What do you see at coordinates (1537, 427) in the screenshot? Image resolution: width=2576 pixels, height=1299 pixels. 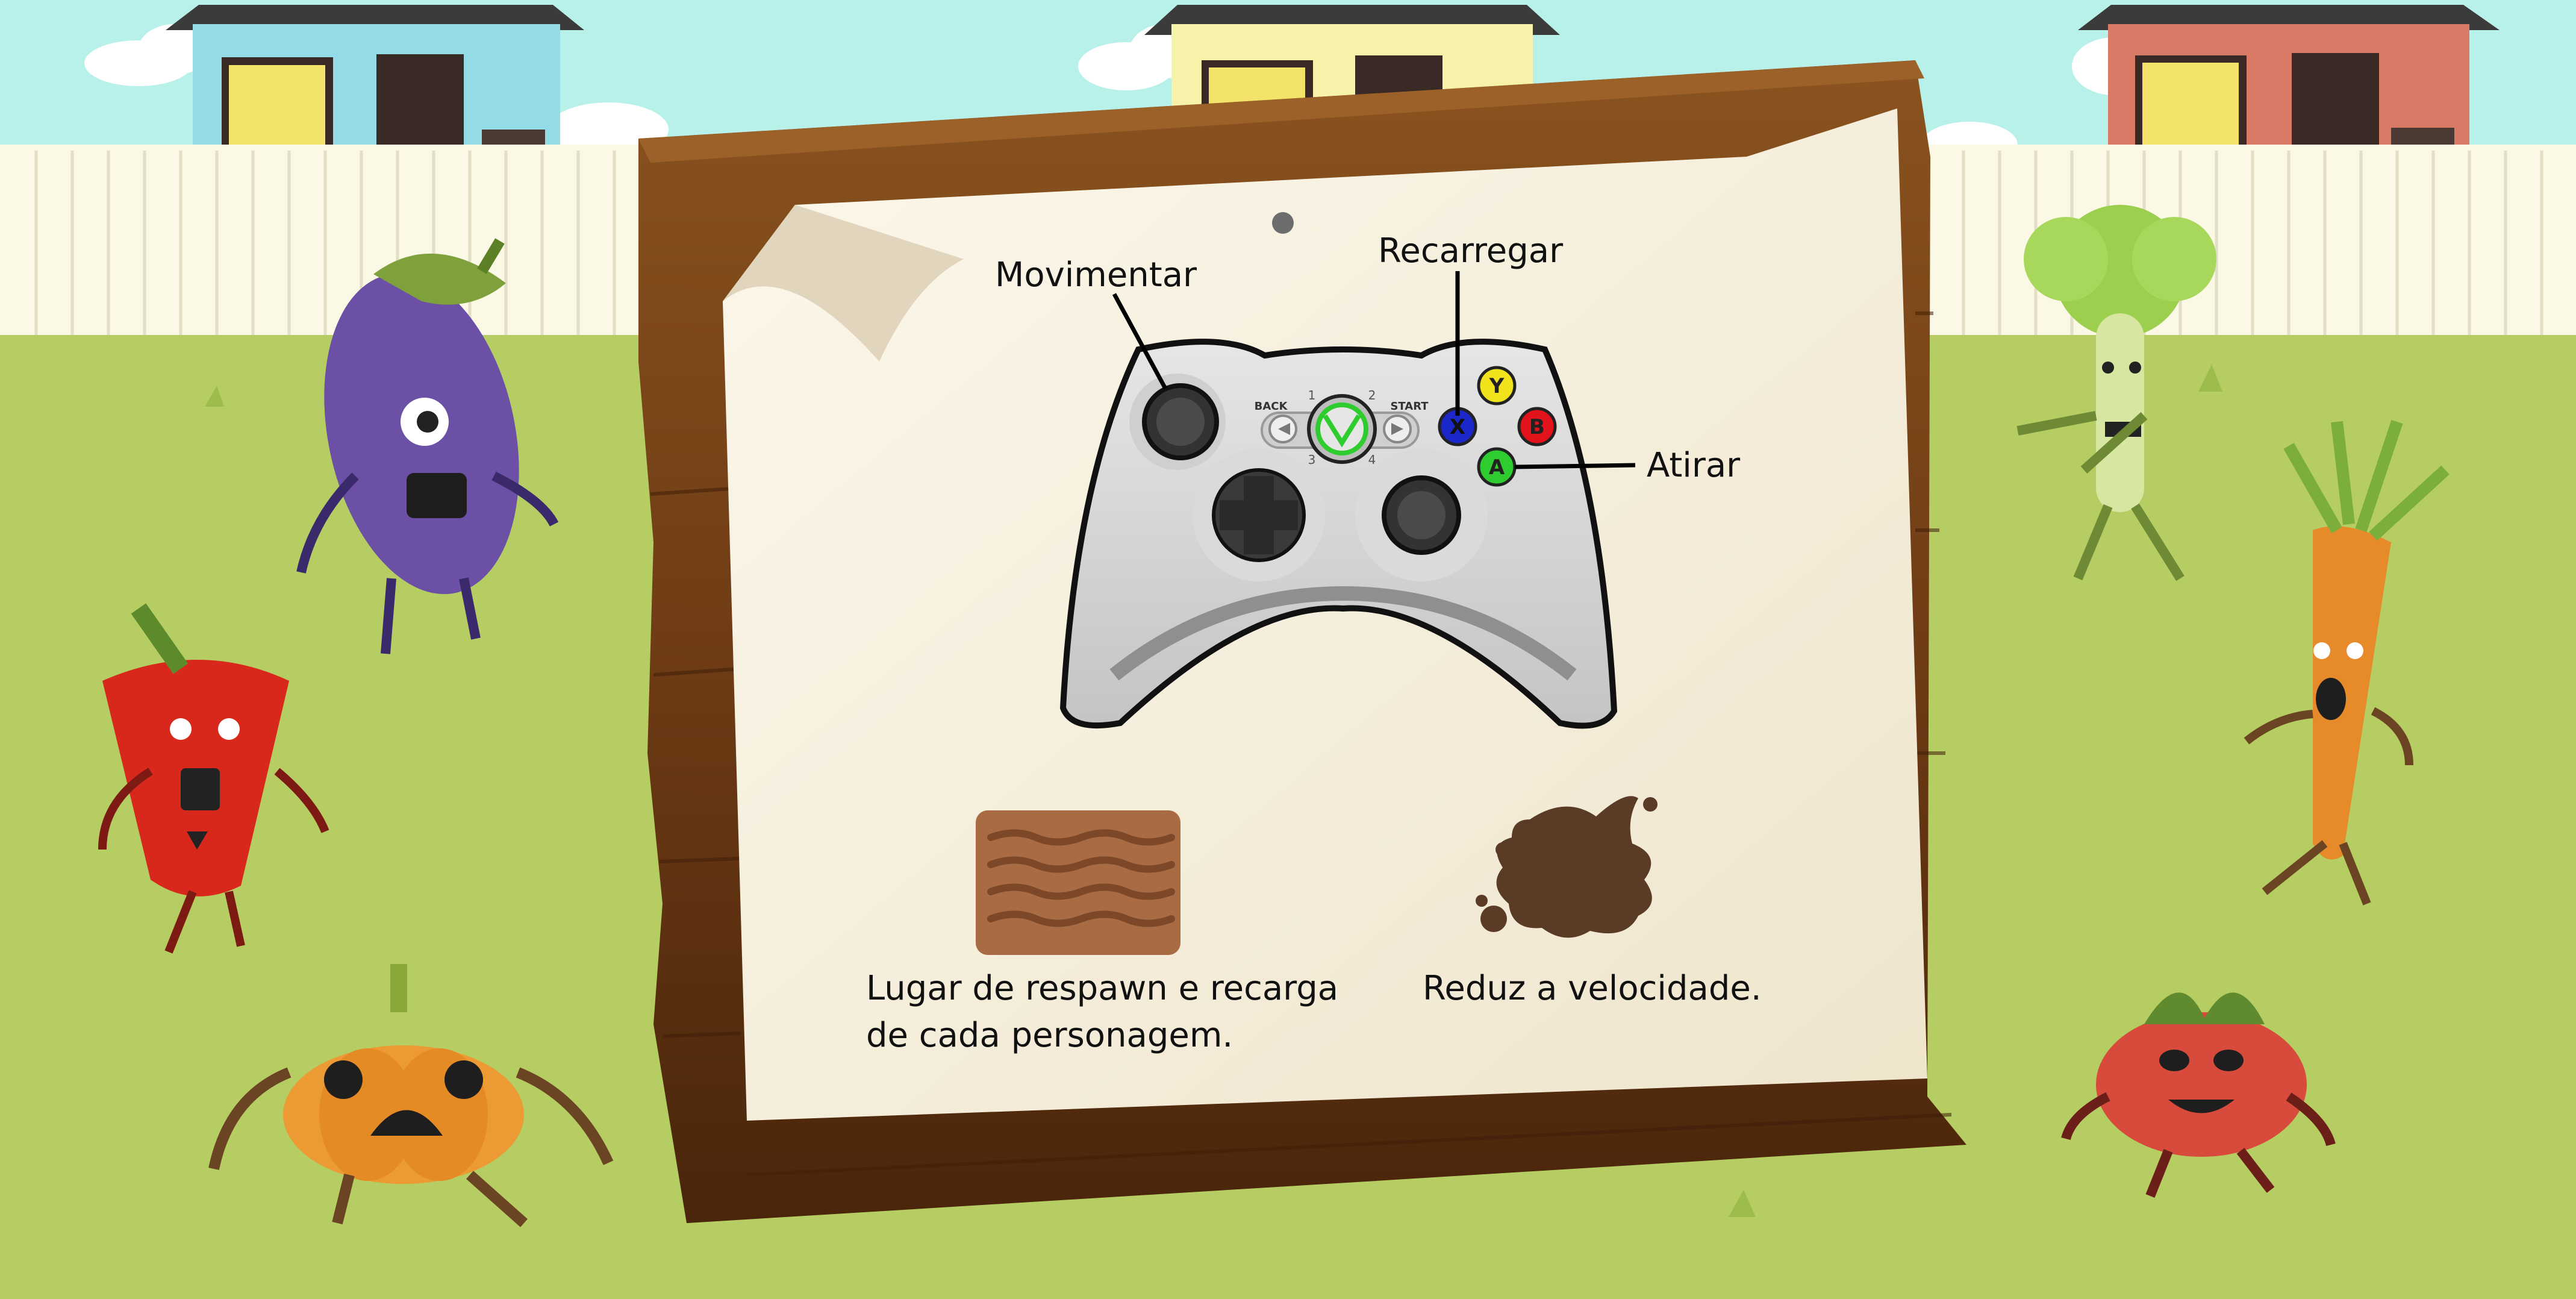 I see `button-b-label: B` at bounding box center [1537, 427].